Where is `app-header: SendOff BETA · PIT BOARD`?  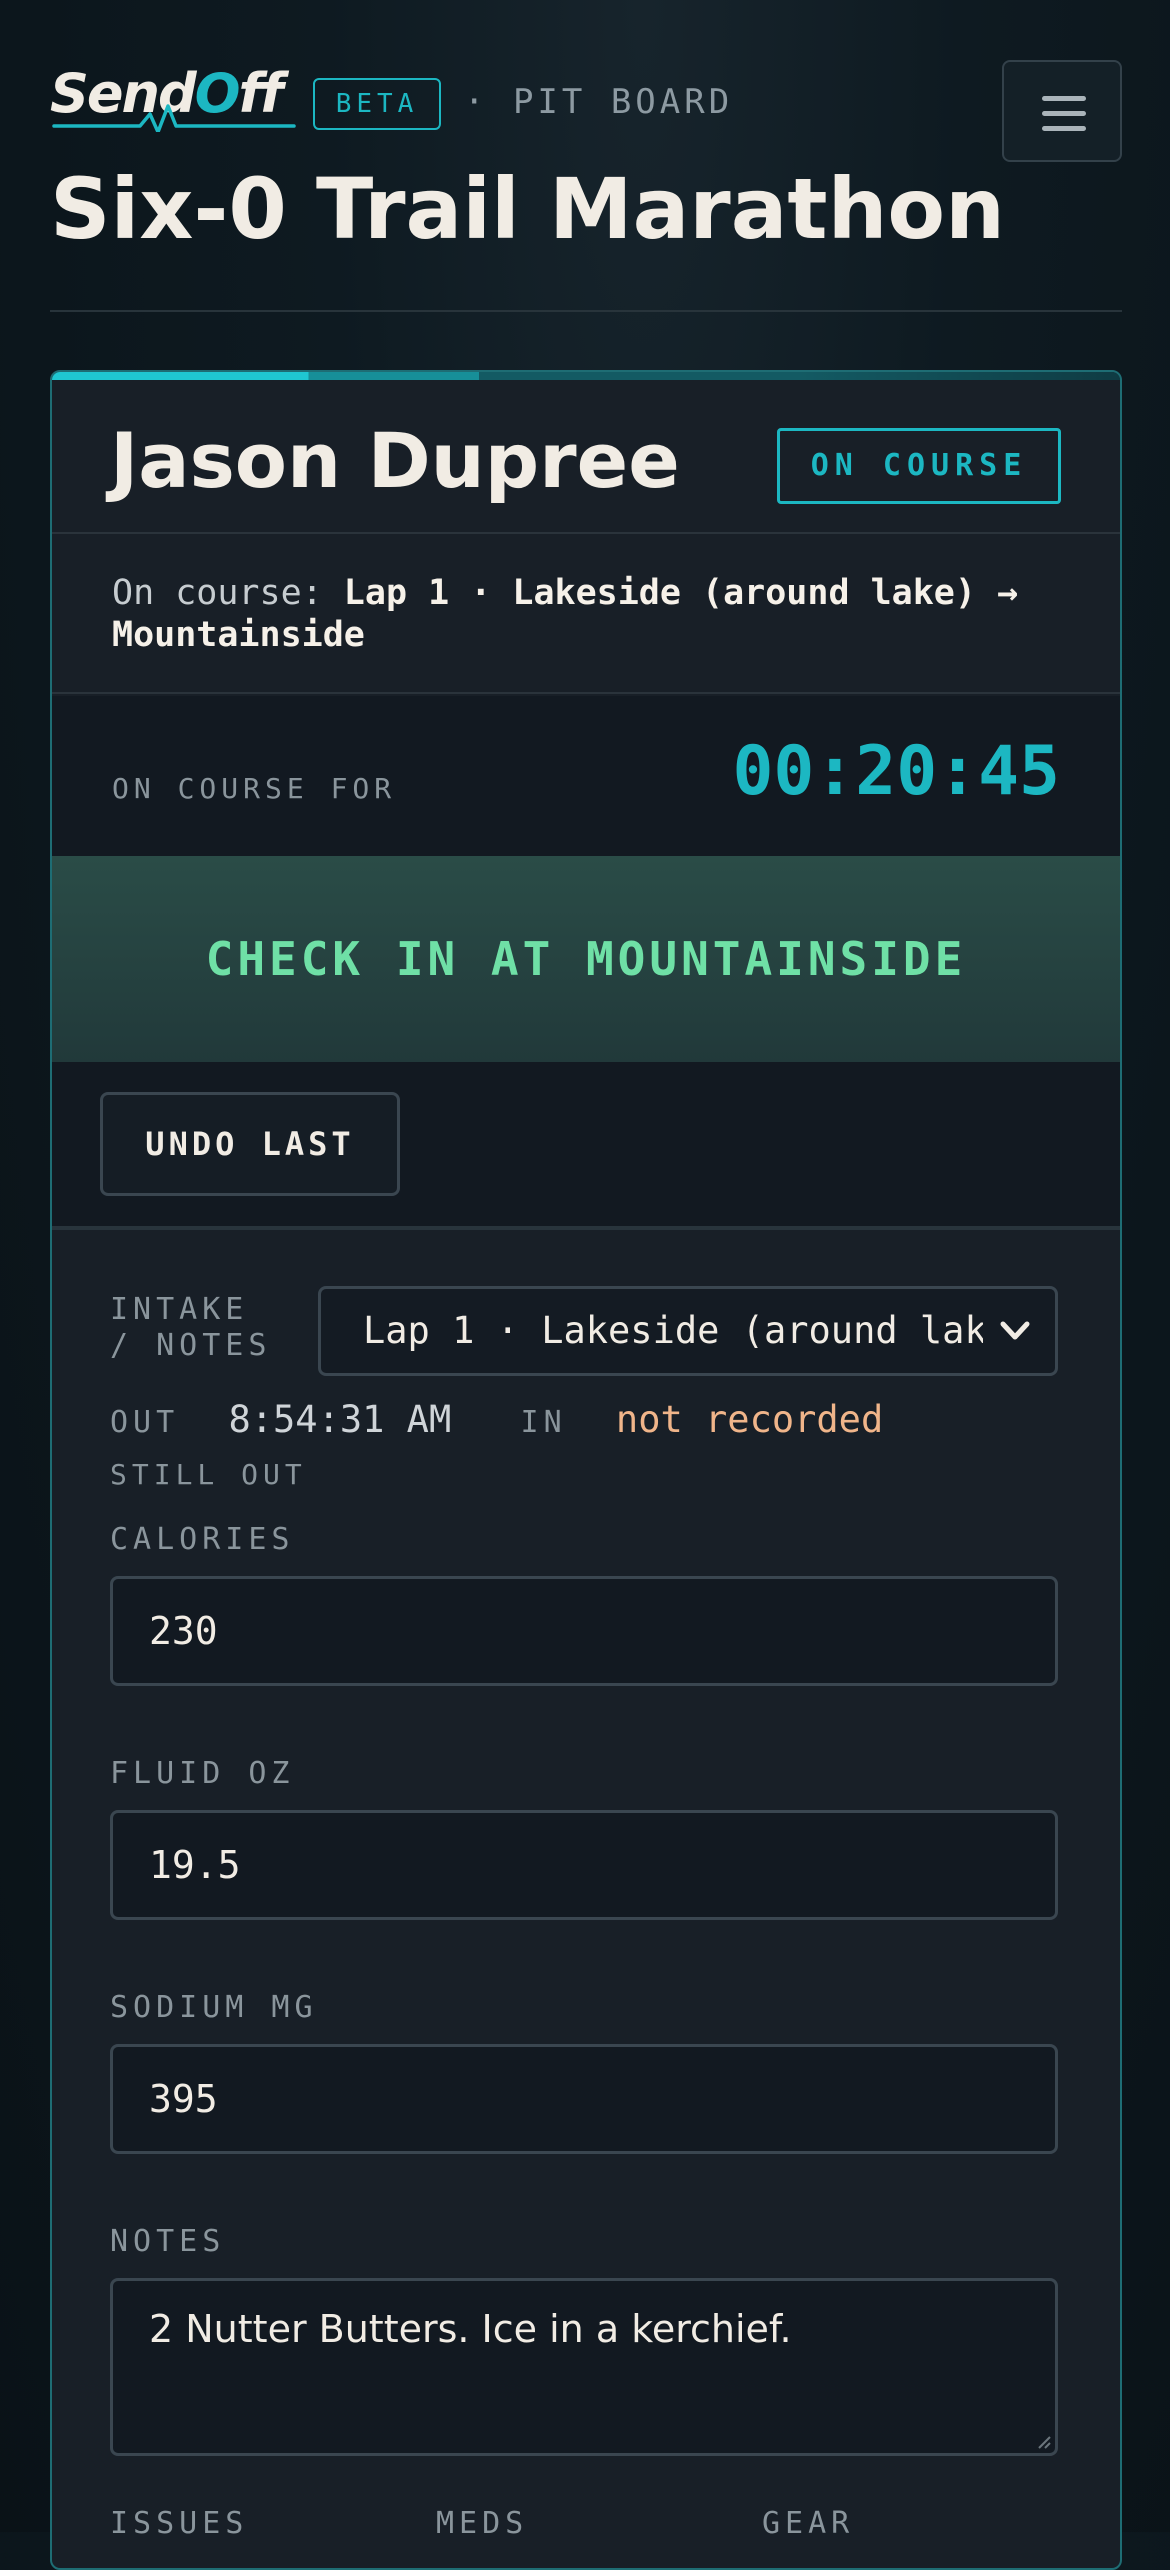 app-header: SendOff BETA · PIT BOARD is located at coordinates (586, 111).